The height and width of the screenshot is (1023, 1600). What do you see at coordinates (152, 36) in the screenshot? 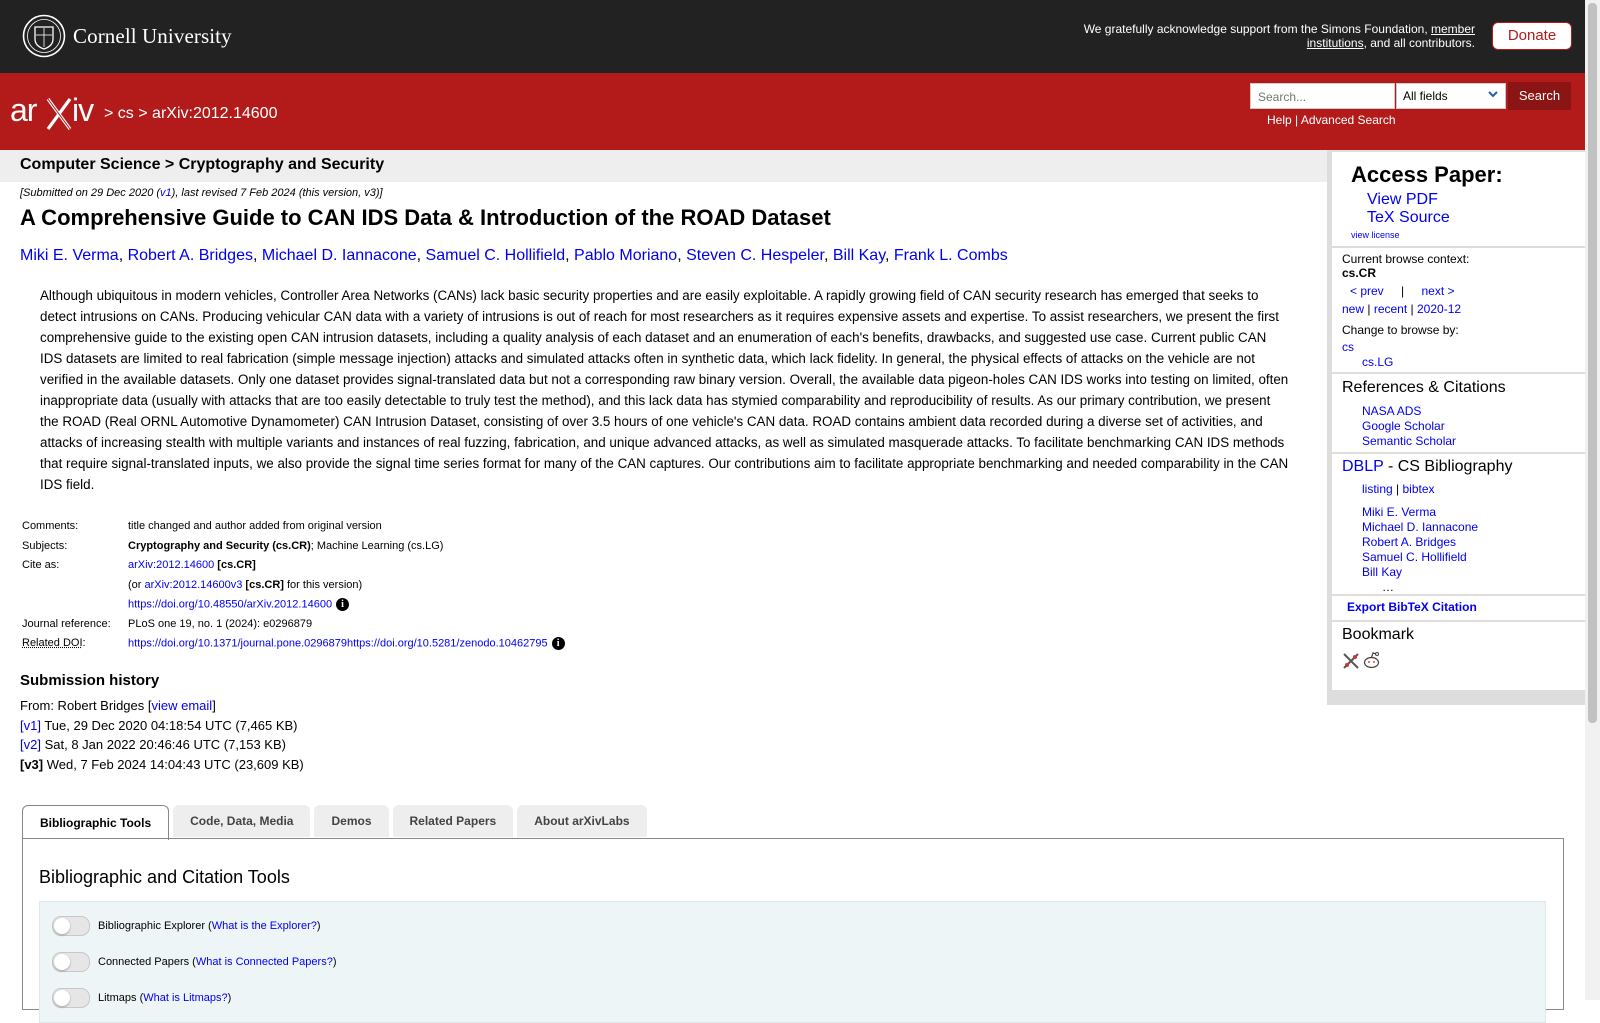
I see `cornell-name: Cornell University` at bounding box center [152, 36].